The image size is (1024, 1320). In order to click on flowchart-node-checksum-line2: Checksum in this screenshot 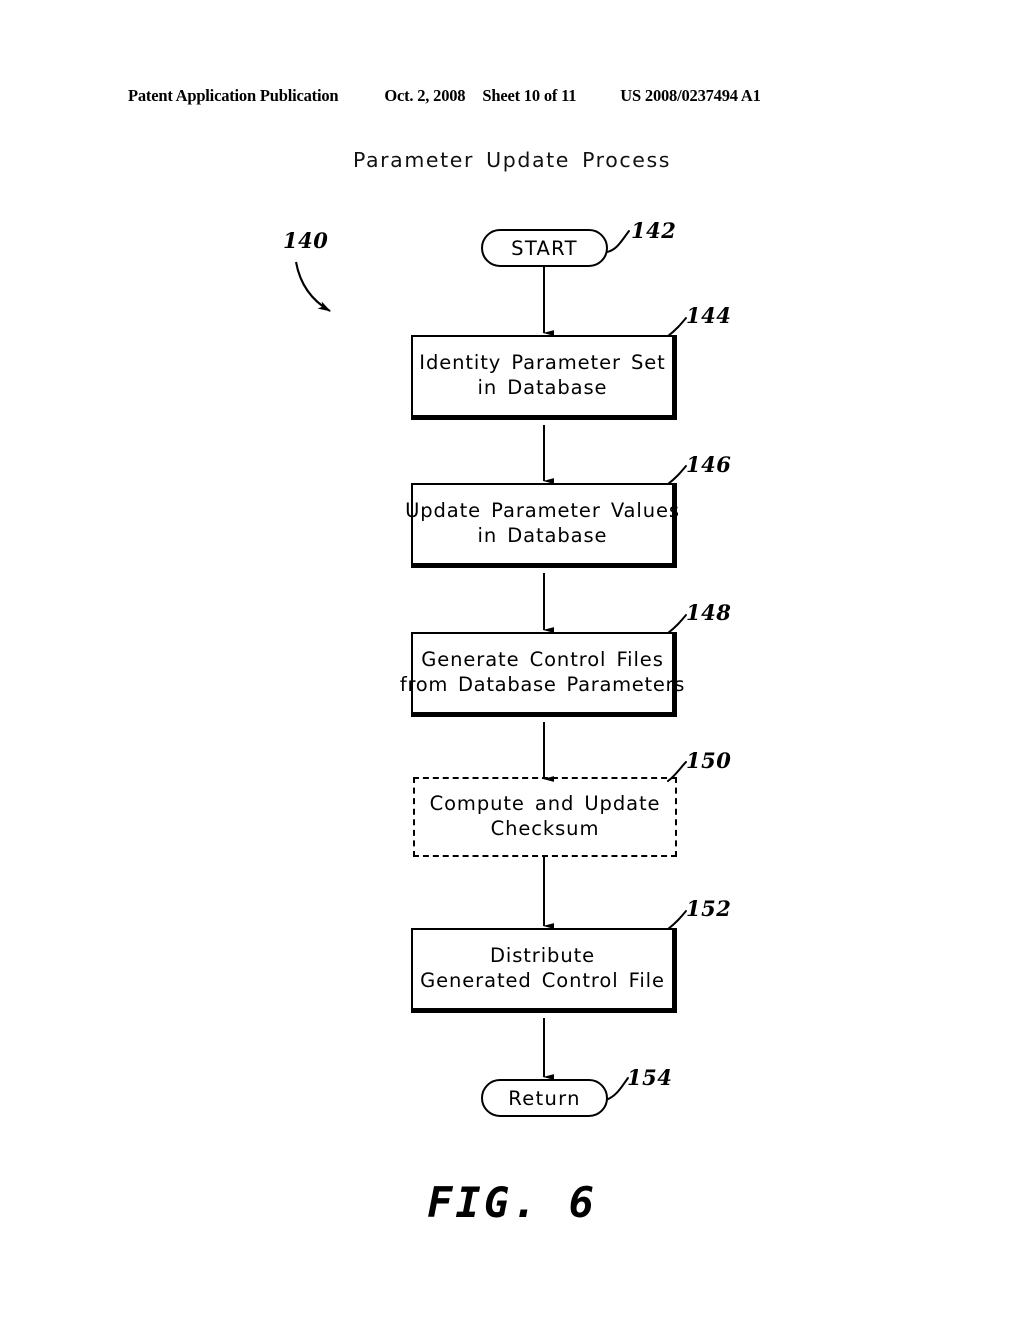, I will do `click(545, 828)`.